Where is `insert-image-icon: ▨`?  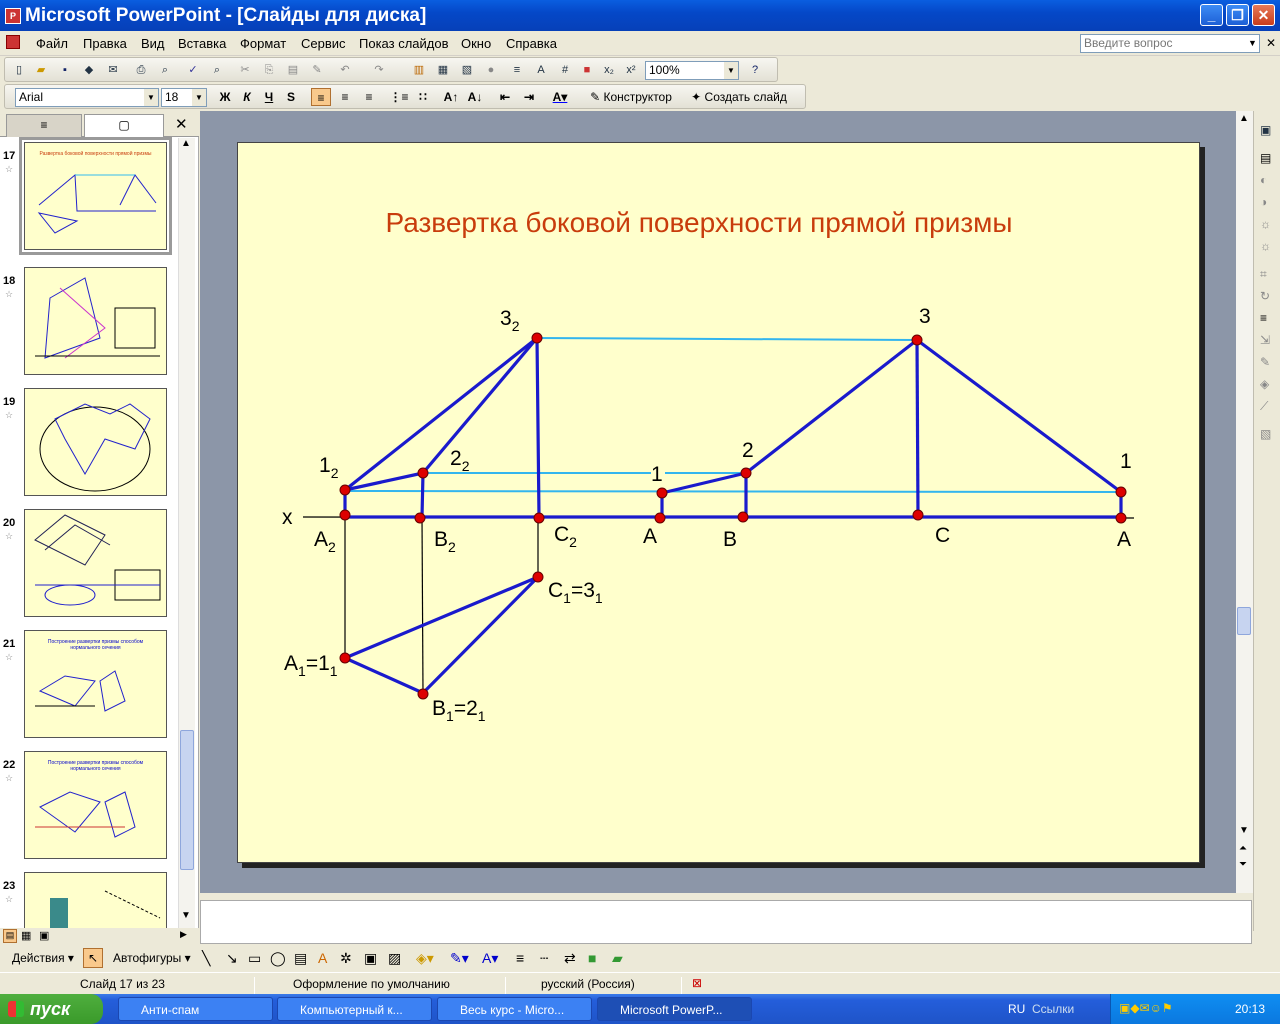
insert-image-icon: ▨ is located at coordinates (394, 958).